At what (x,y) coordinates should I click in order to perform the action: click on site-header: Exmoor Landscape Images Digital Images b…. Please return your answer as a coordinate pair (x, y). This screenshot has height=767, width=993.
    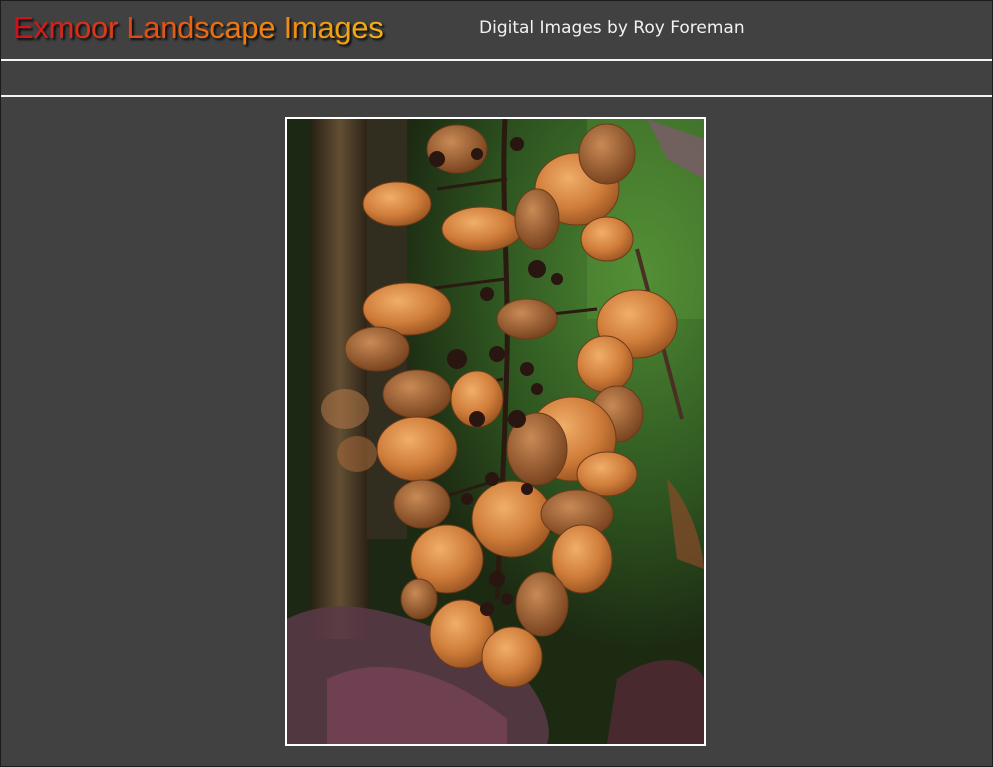
    Looking at the image, I should click on (496, 30).